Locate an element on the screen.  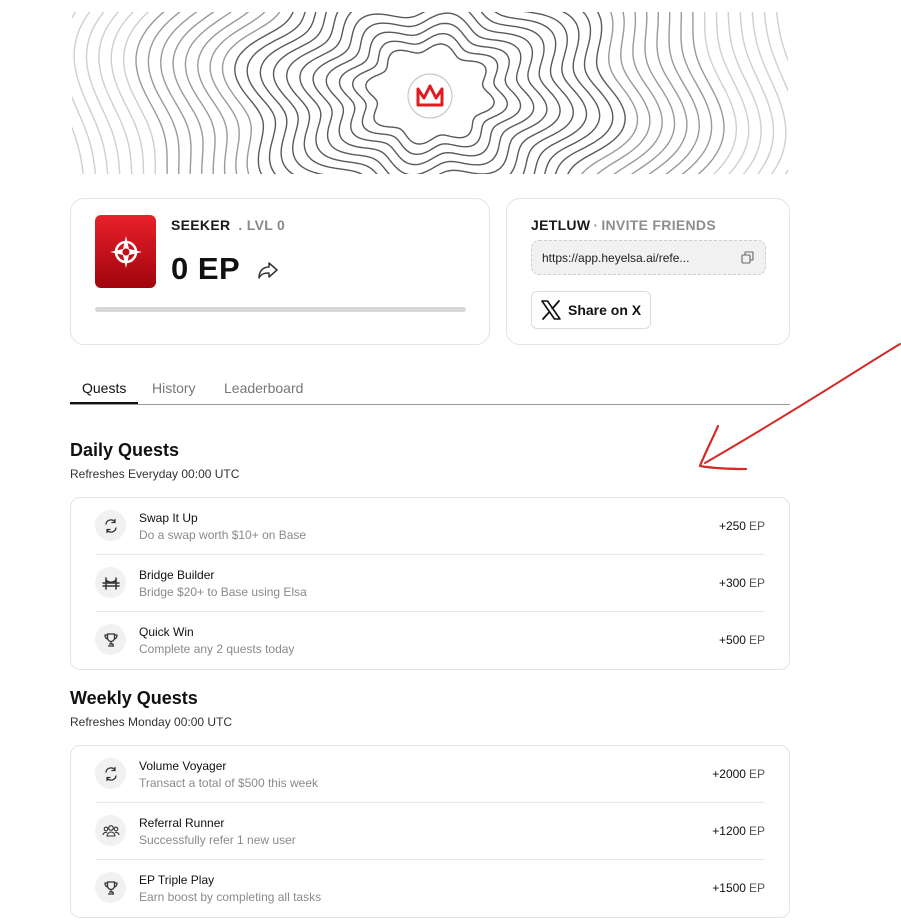
tab-quests: Quests is located at coordinates (104, 392).